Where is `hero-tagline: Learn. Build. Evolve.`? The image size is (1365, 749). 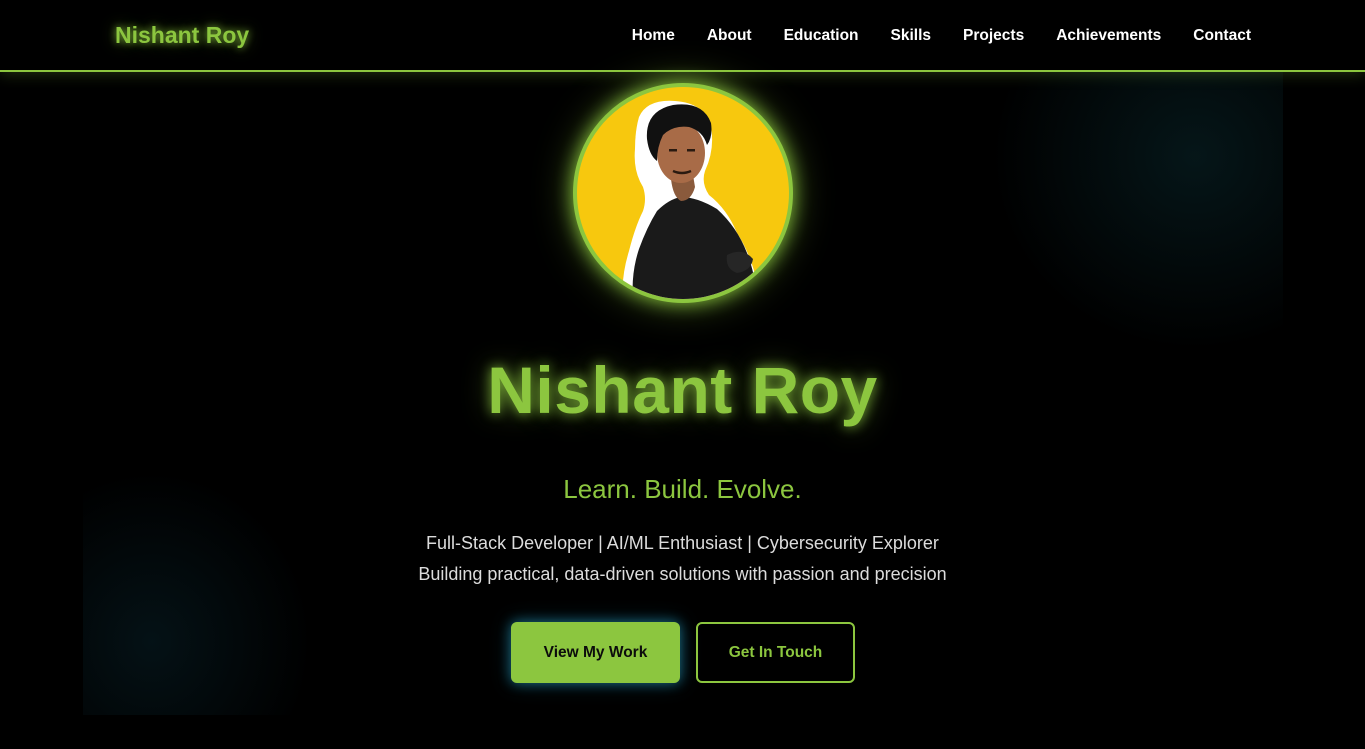
hero-tagline: Learn. Build. Evolve. is located at coordinates (682, 489).